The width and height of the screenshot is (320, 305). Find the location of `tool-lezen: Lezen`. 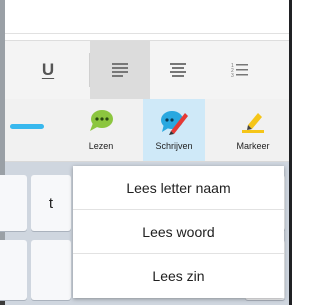

tool-lezen: Lezen is located at coordinates (101, 130).